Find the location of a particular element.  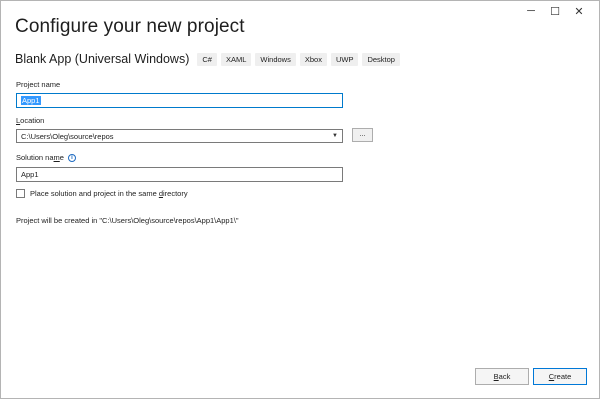

same-directory-label-prefix: Place solution and project in the same is located at coordinates (94, 193).